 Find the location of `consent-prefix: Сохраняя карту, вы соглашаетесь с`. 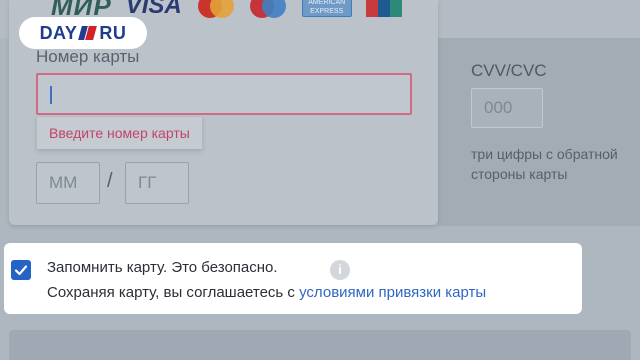

consent-prefix: Сохраняя карту, вы соглашаетесь с is located at coordinates (173, 292).